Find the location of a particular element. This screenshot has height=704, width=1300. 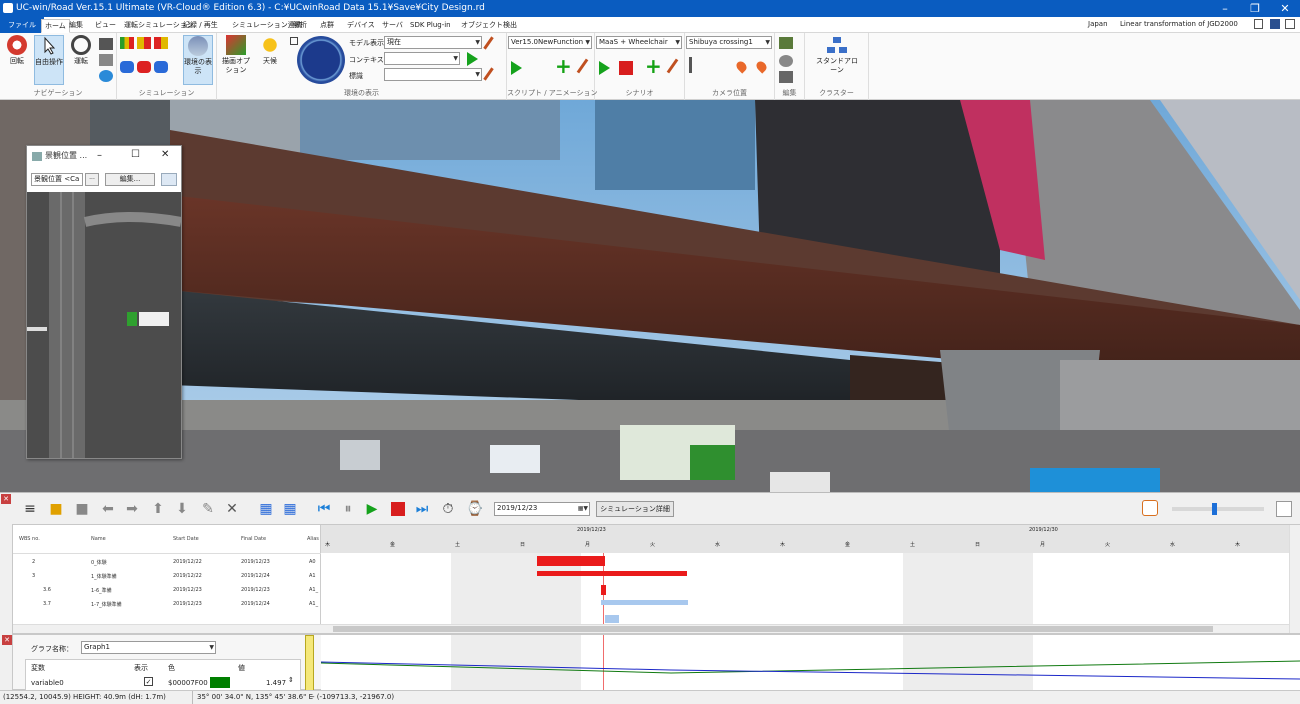

graph-plot is located at coordinates (810, 662).